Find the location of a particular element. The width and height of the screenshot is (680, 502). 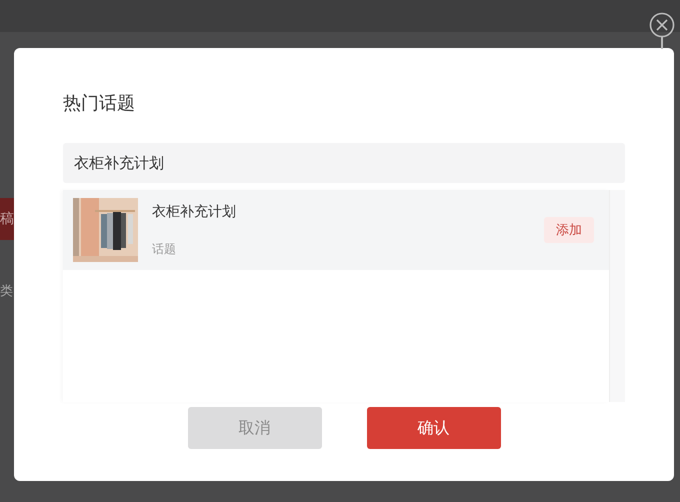

add-button: 添加 is located at coordinates (569, 230).